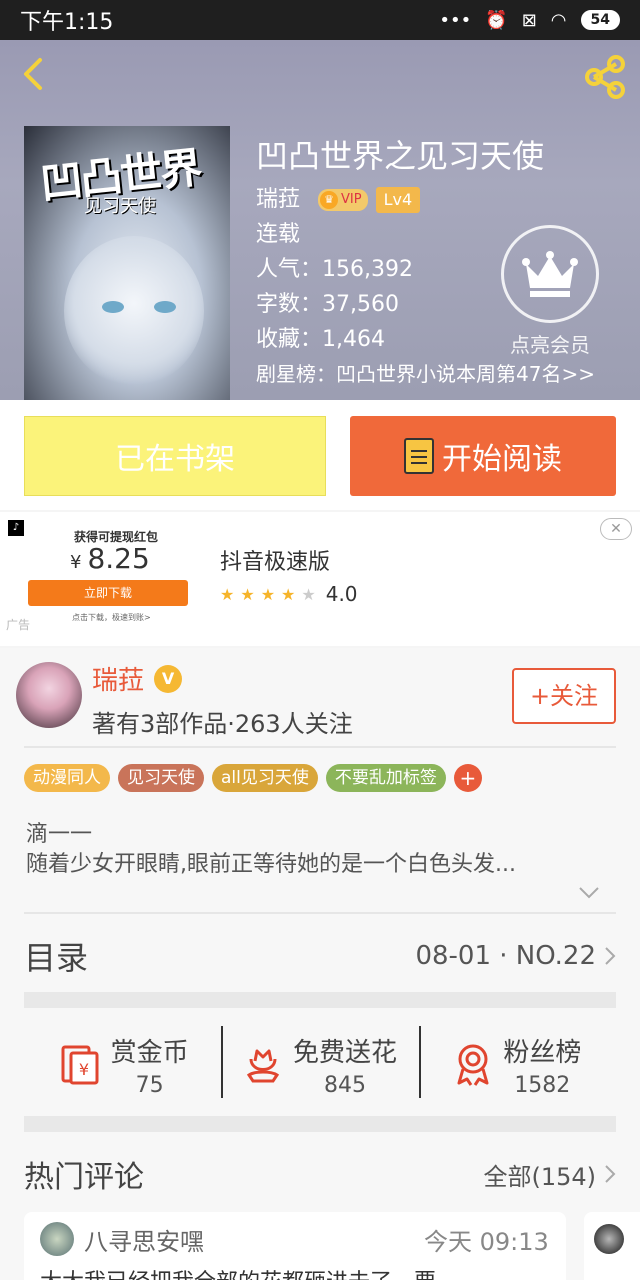 The width and height of the screenshot is (640, 1280). Describe the element at coordinates (329, 199) in the screenshot. I see `crown-icon: ♛` at that location.